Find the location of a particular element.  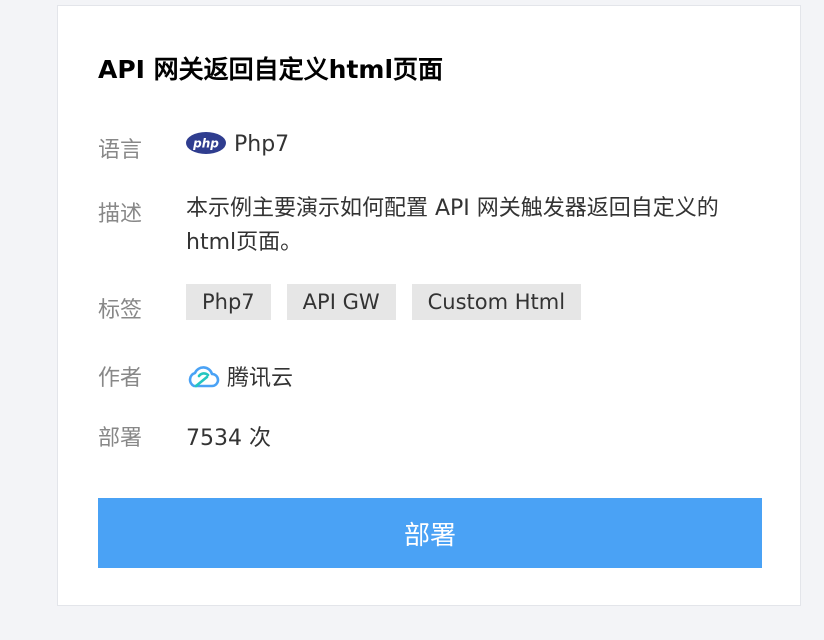

description-label: 描述 is located at coordinates (120, 214).